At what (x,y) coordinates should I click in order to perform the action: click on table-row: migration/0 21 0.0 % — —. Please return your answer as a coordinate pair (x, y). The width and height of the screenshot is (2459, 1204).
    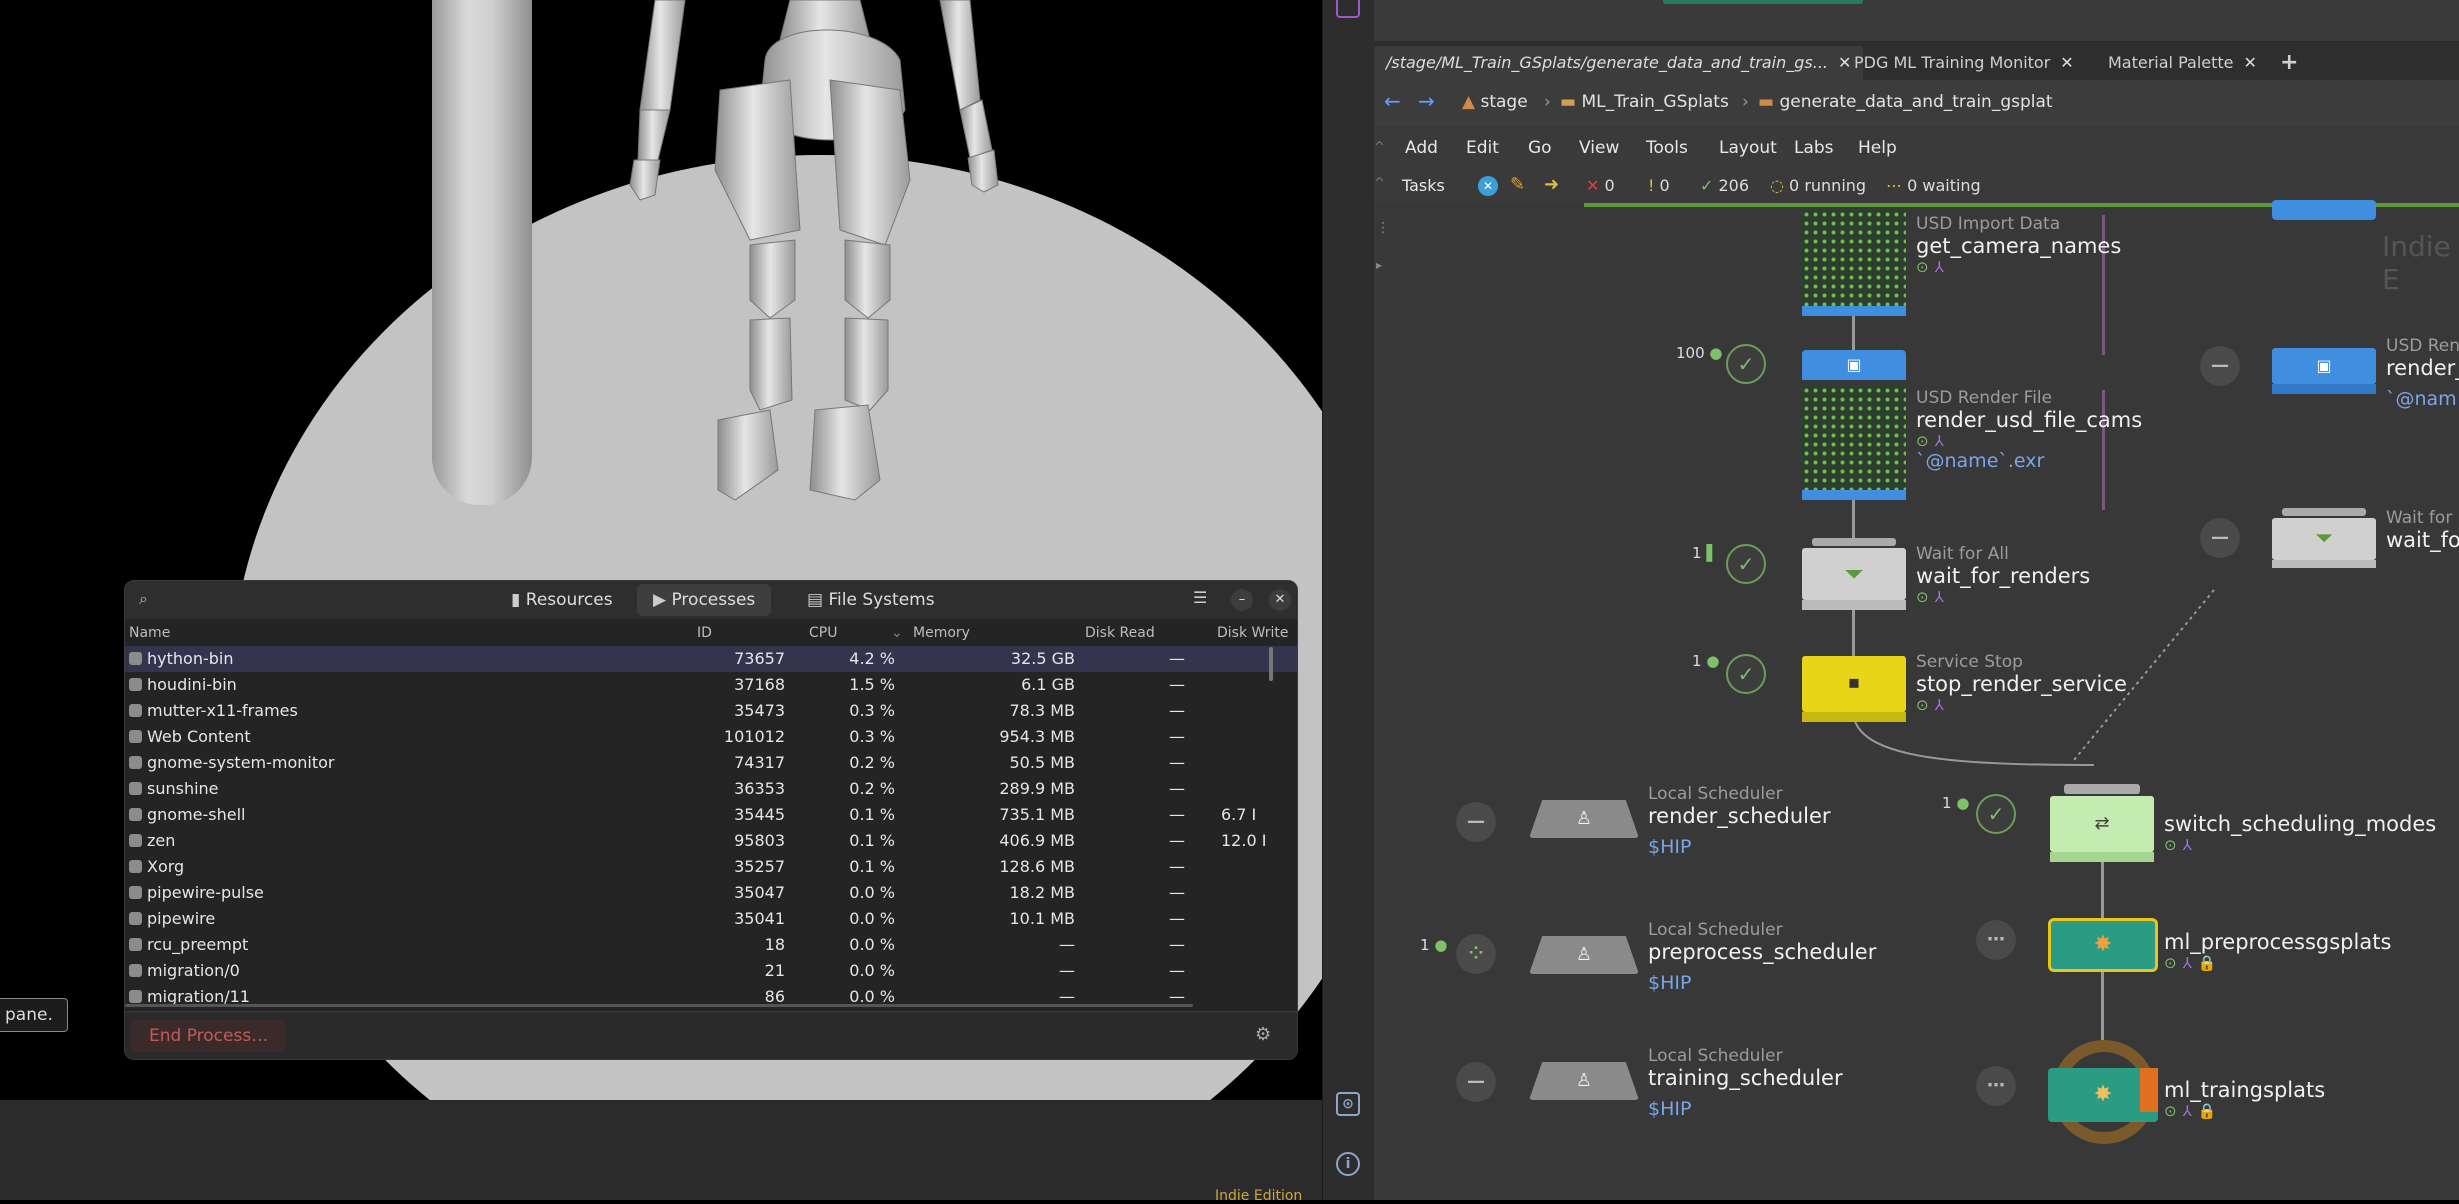
    Looking at the image, I should click on (711, 971).